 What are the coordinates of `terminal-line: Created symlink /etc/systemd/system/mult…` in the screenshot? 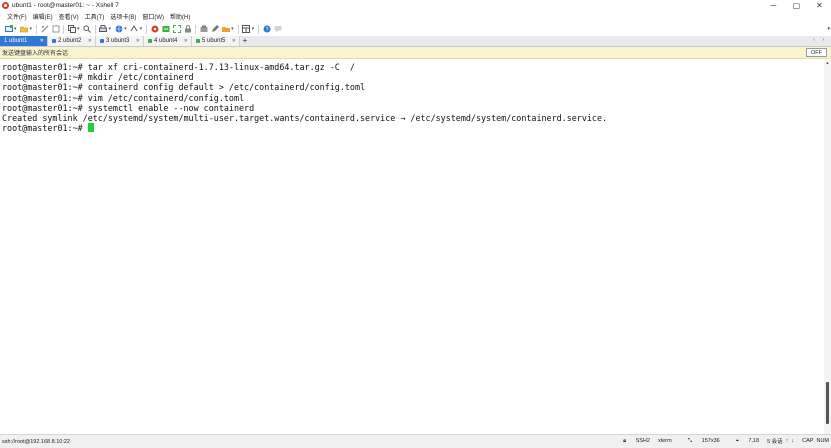 It's located at (305, 118).